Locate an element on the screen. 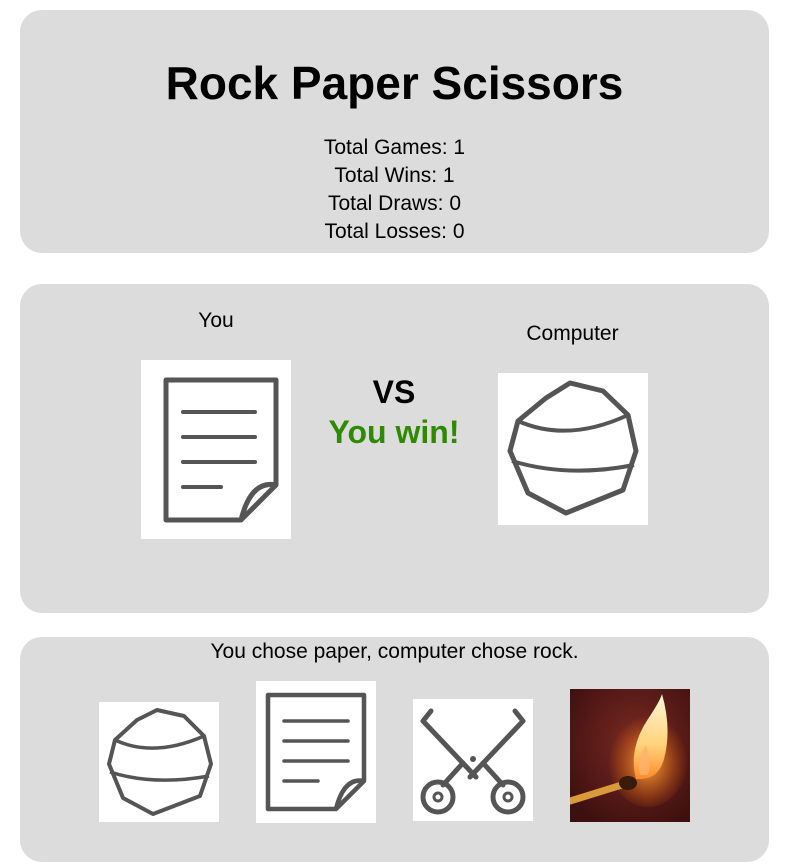 The image size is (790, 868). total-losses: Total Losses: 0 is located at coordinates (394, 231).